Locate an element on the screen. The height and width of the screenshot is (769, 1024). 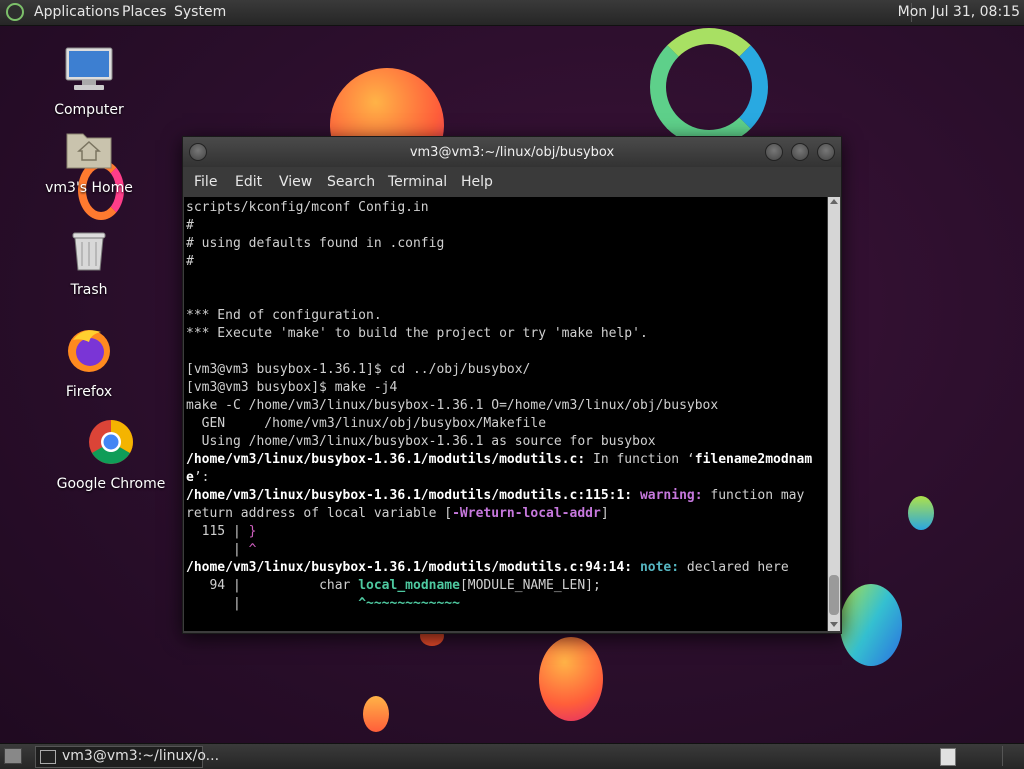
terminal-line: 115 | } is located at coordinates (221, 532).